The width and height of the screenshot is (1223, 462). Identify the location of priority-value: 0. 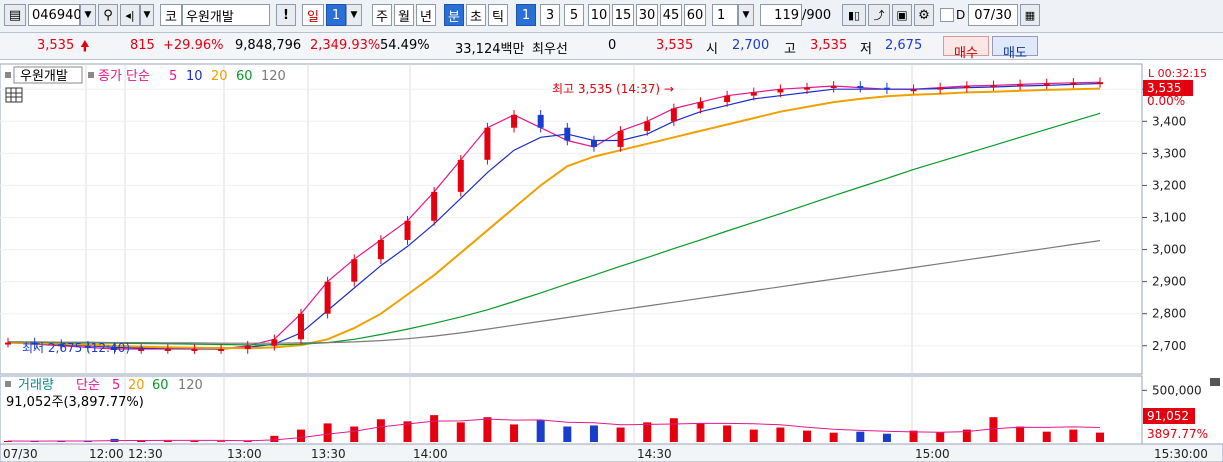
(612, 45).